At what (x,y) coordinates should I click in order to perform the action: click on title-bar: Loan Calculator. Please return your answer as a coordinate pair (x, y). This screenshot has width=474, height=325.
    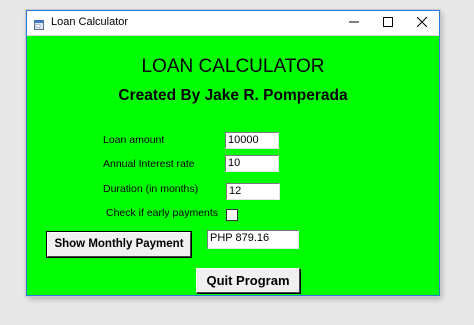
    Looking at the image, I should click on (233, 23).